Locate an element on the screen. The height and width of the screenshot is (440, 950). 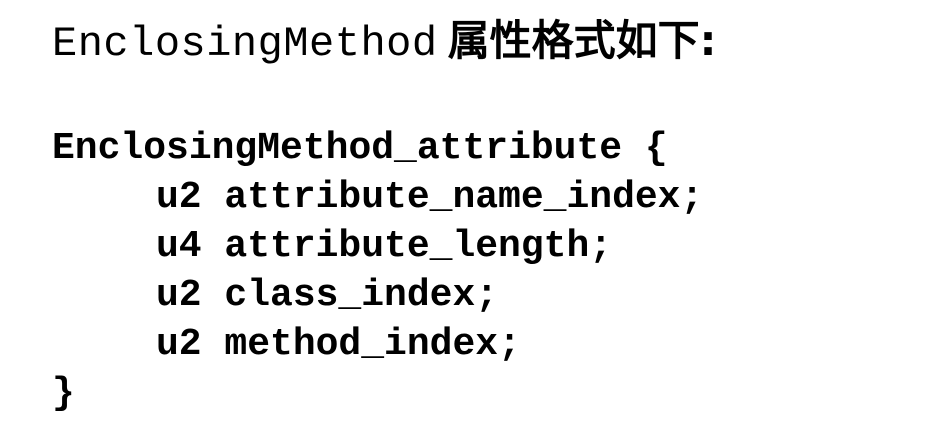
closing-brace-line: } is located at coordinates (63, 393).